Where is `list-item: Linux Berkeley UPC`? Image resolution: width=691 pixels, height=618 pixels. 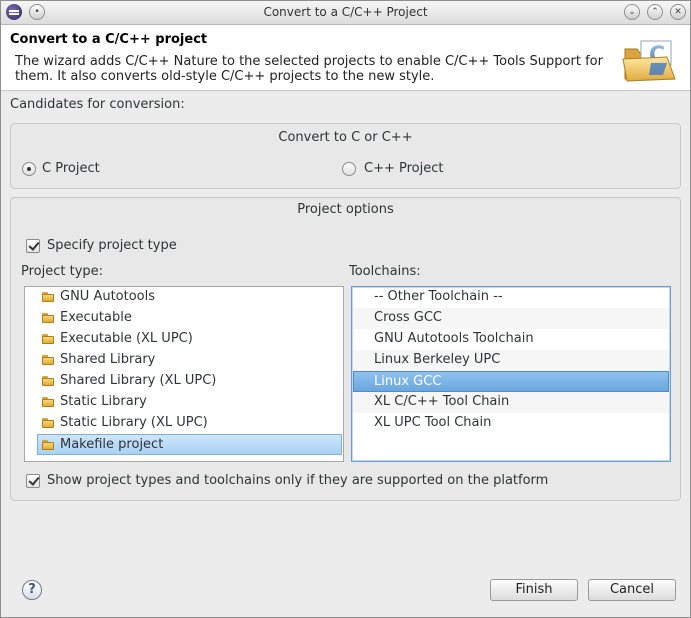 list-item: Linux Berkeley UPC is located at coordinates (511, 360).